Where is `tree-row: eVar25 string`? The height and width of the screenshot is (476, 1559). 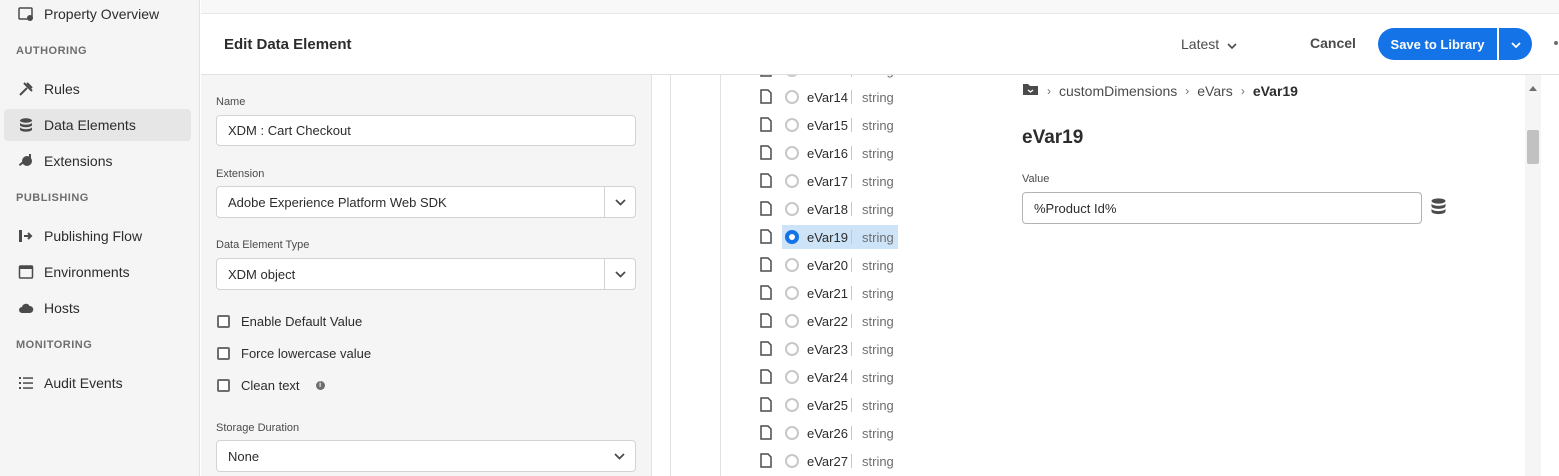 tree-row: eVar25 string is located at coordinates (829, 405).